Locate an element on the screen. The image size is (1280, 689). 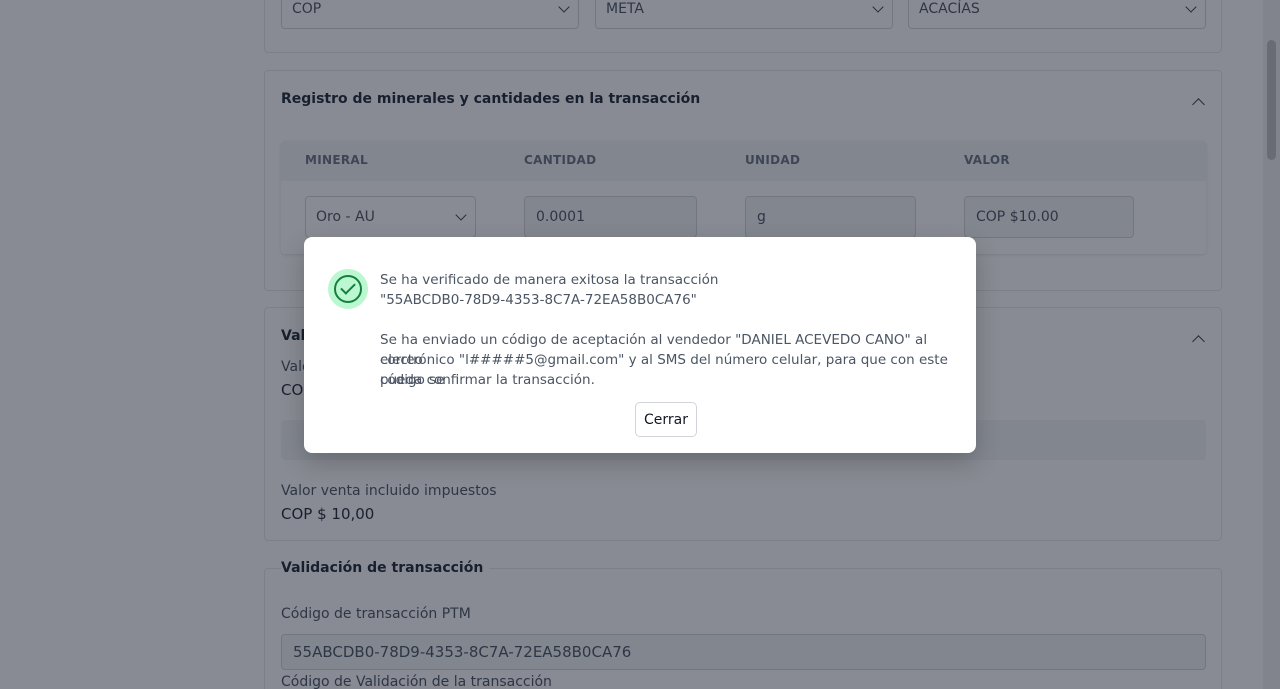
dialog-message-line-2: "55ABCDB0-78D9-4353-8C7A-72EA58B0CA76" is located at coordinates (538, 300).